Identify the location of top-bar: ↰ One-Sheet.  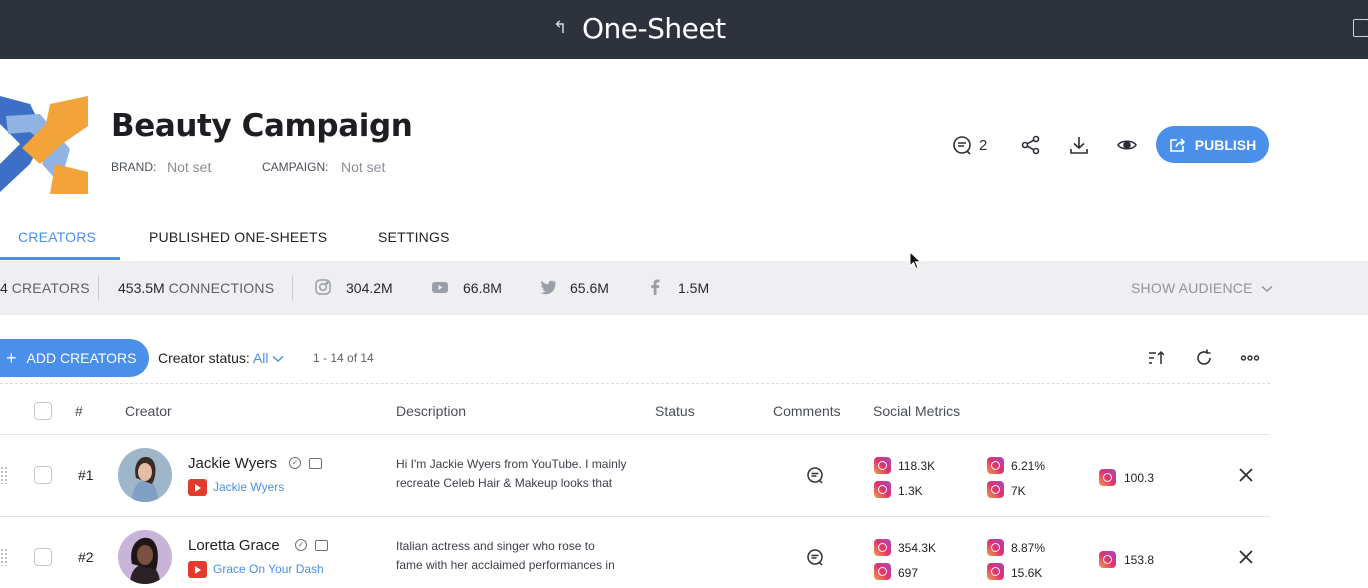
(684, 29).